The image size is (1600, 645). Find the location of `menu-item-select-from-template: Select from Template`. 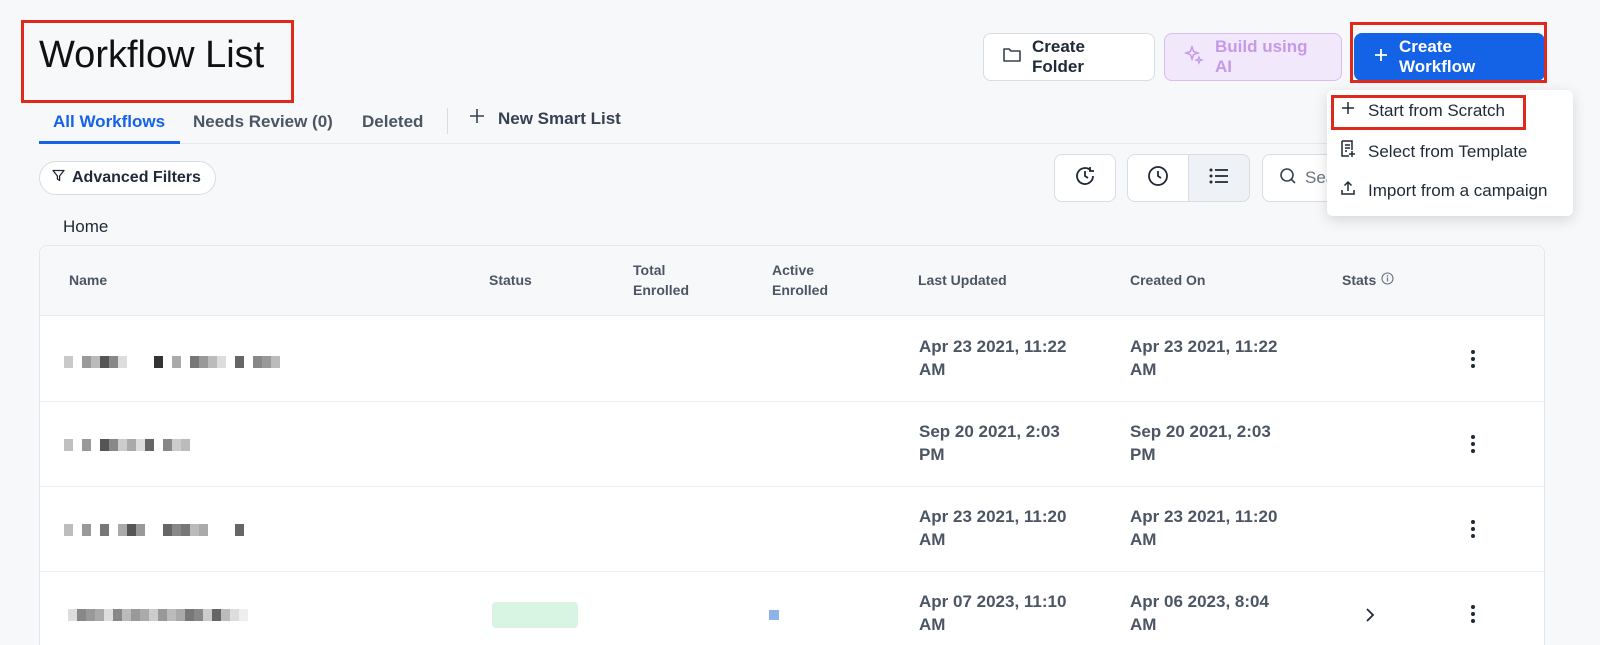

menu-item-select-from-template: Select from Template is located at coordinates (1433, 151).